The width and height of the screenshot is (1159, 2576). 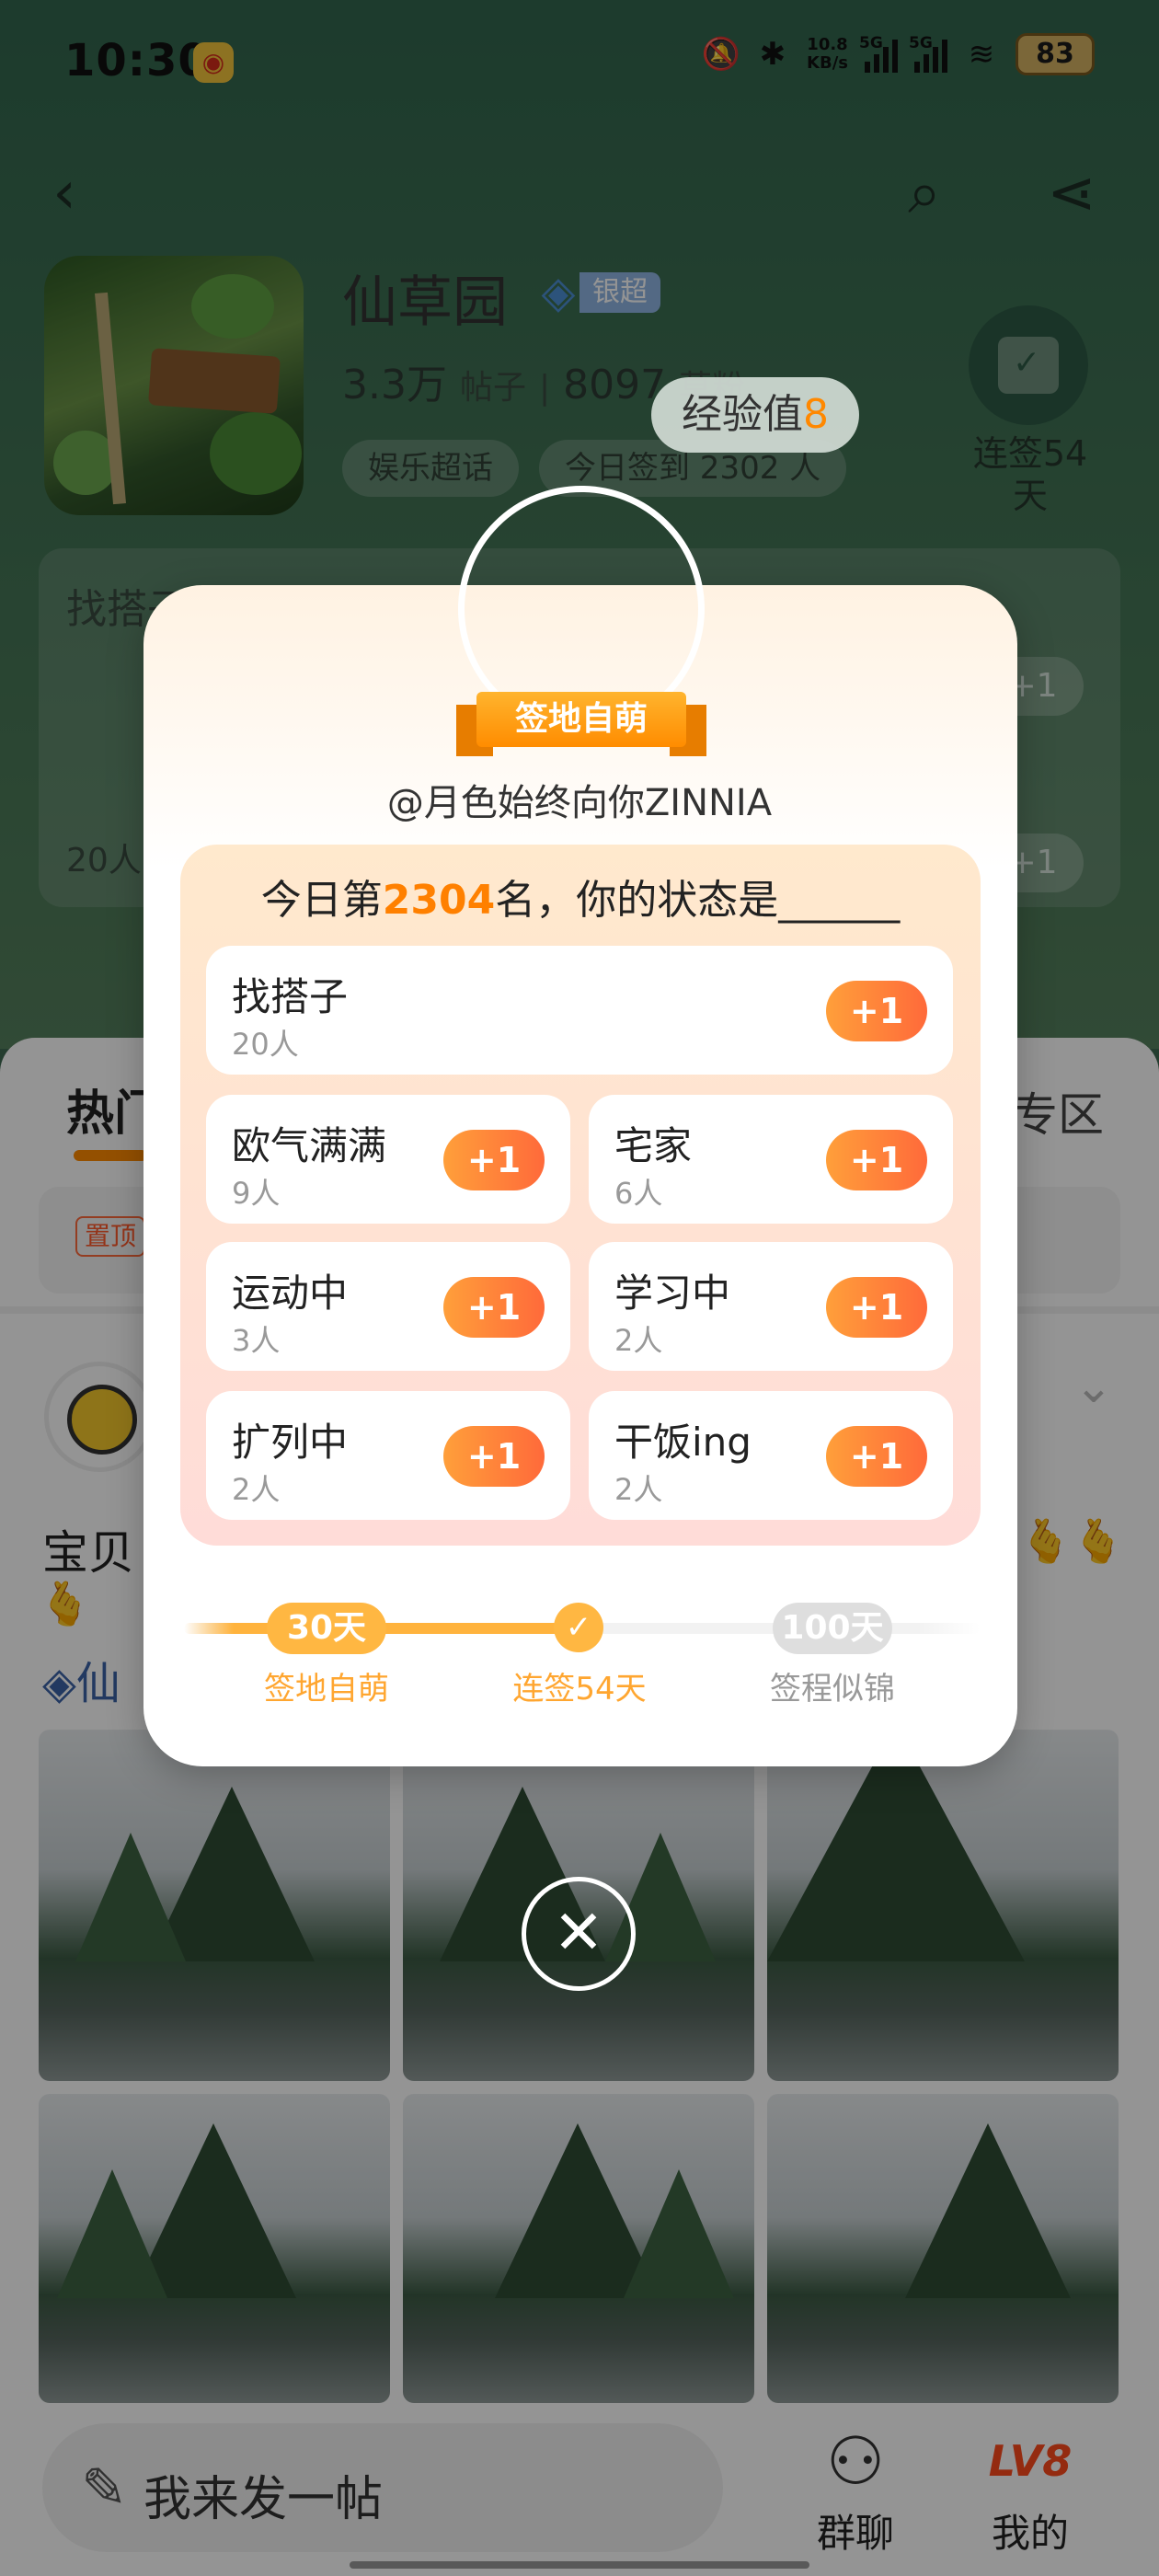 I want to click on status-option: 欧气满满 9人 +1, so click(x=388, y=1159).